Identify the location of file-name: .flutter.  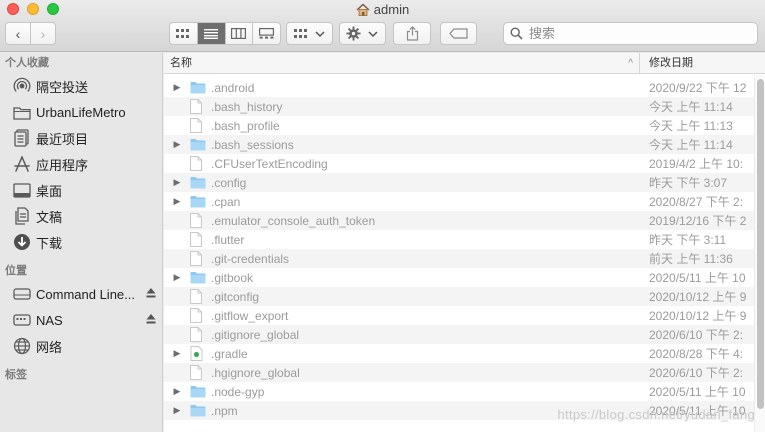
(228, 239).